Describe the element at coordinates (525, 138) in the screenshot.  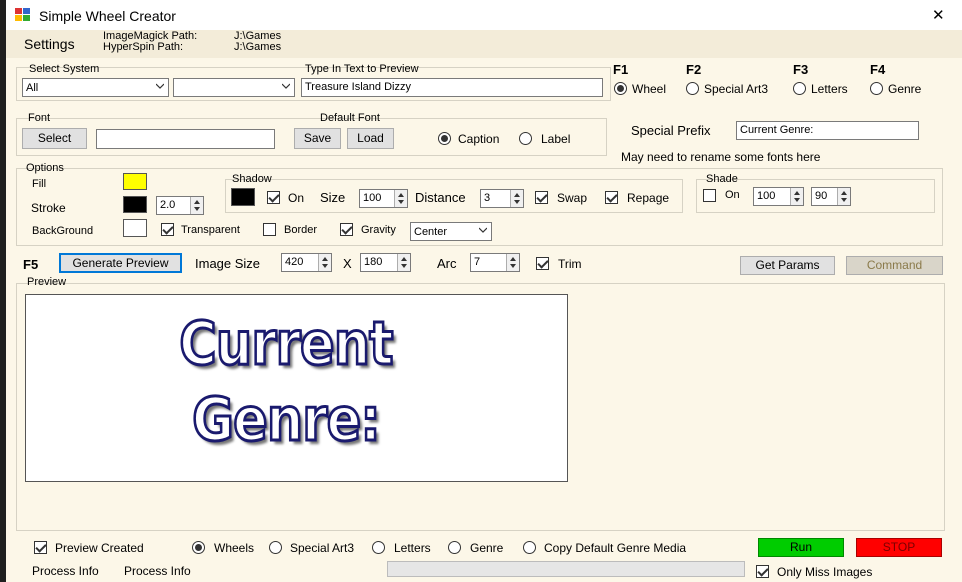
I see `label-radio` at that location.